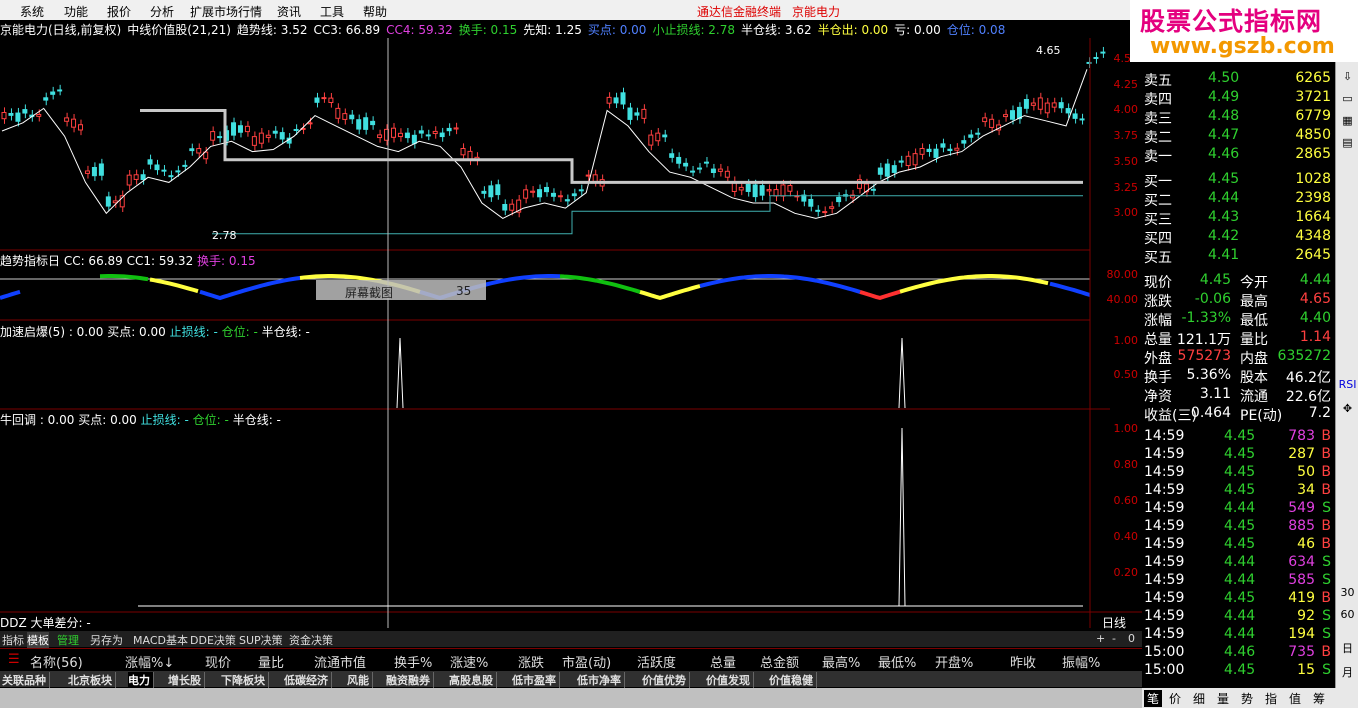 This screenshot has height=708, width=1358. Describe the element at coordinates (730, 680) in the screenshot. I see `sector-tab: 价值发现` at that location.